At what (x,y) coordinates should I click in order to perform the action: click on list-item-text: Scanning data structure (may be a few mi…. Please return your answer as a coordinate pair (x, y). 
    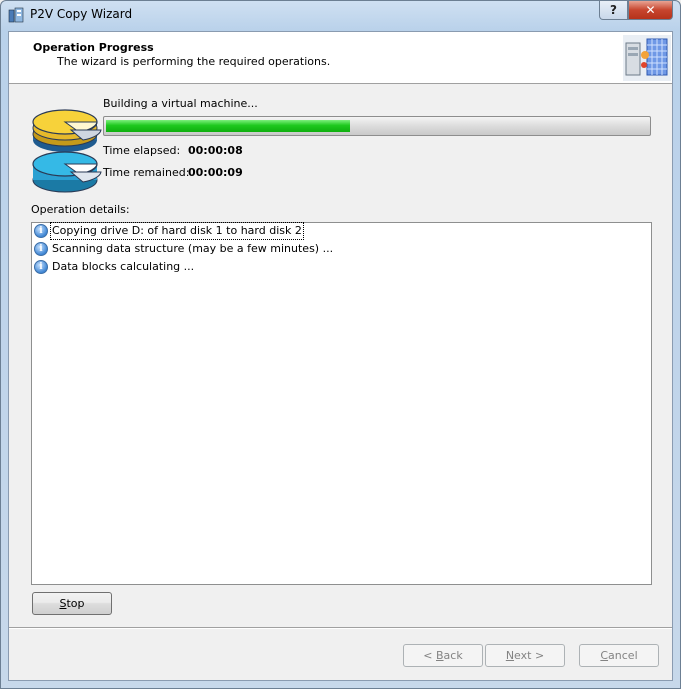
    Looking at the image, I should click on (193, 248).